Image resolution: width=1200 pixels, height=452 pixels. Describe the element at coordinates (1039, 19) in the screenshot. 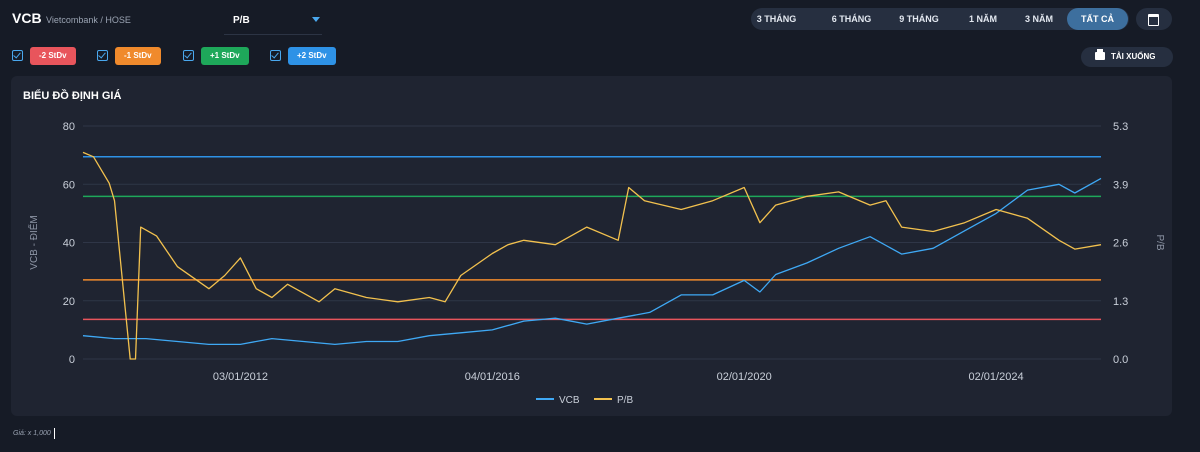

I see `range-3-years-button: 3 NĂM` at that location.